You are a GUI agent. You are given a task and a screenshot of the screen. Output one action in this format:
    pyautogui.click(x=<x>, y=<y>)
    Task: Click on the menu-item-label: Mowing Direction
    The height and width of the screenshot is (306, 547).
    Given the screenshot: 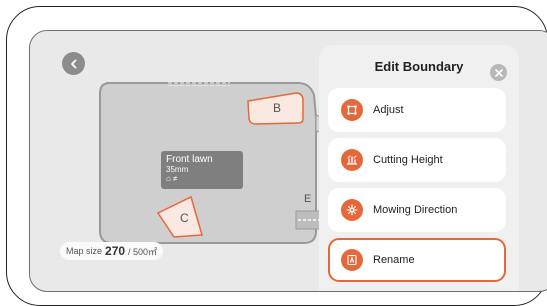 What is the action you would take?
    pyautogui.click(x=415, y=210)
    